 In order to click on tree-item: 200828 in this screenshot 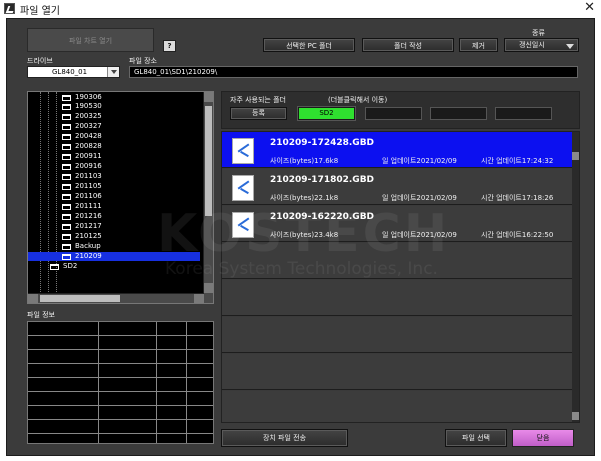, I will do `click(114, 146)`.